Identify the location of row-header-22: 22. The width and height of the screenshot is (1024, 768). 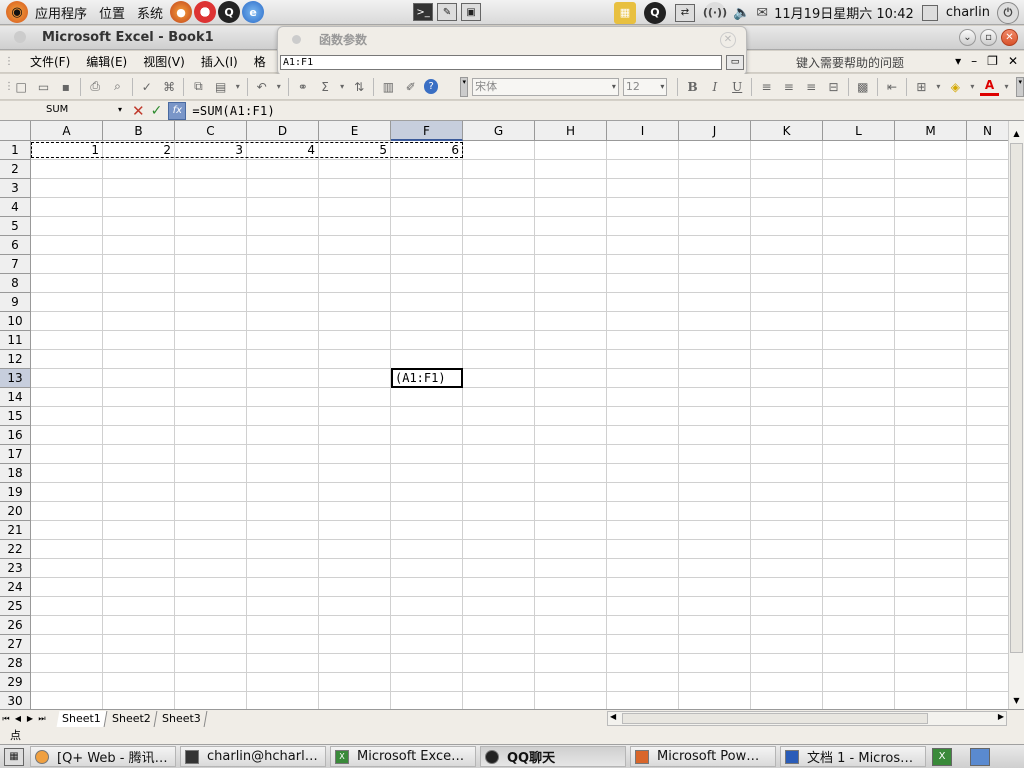
(15, 549).